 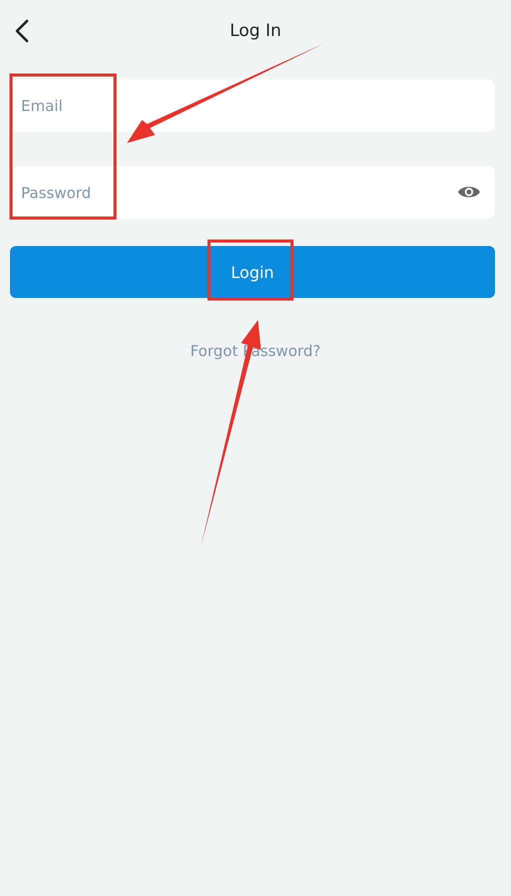 What do you see at coordinates (256, 31) in the screenshot?
I see `page-title: Log In` at bounding box center [256, 31].